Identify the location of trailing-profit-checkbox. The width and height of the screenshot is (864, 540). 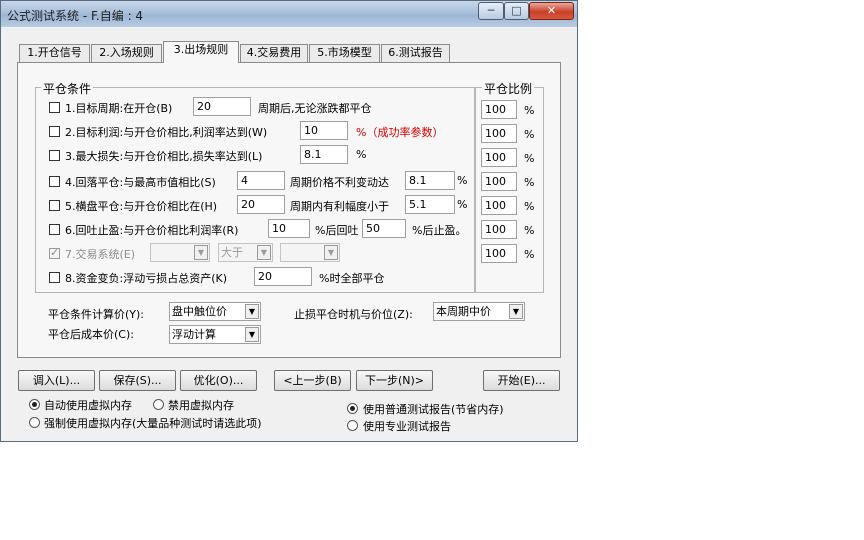
(54, 229).